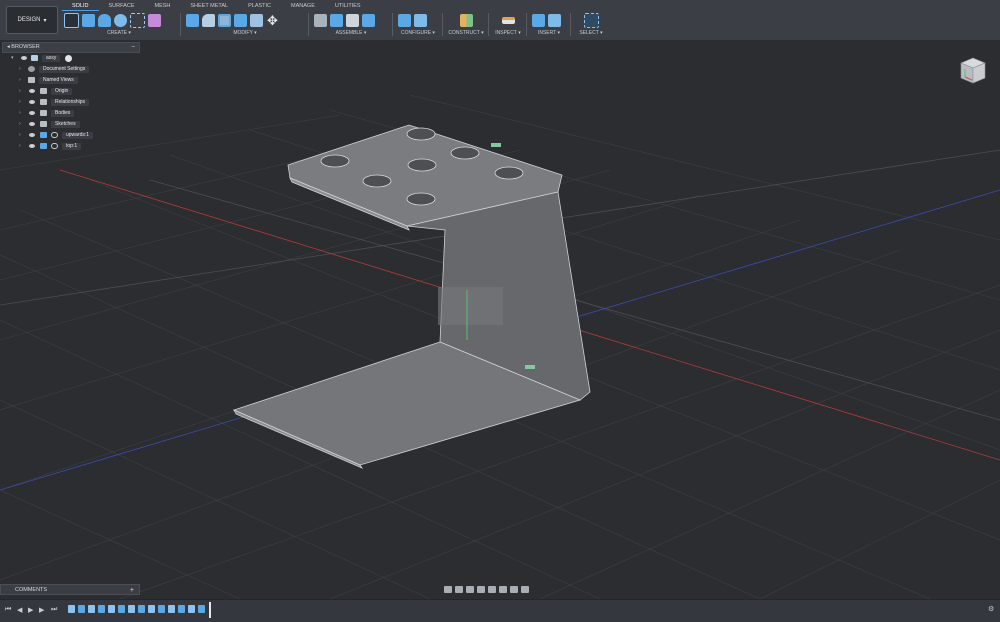 The height and width of the screenshot is (622, 1000). What do you see at coordinates (41, 610) in the screenshot?
I see `step-forward-icon: ▶` at bounding box center [41, 610].